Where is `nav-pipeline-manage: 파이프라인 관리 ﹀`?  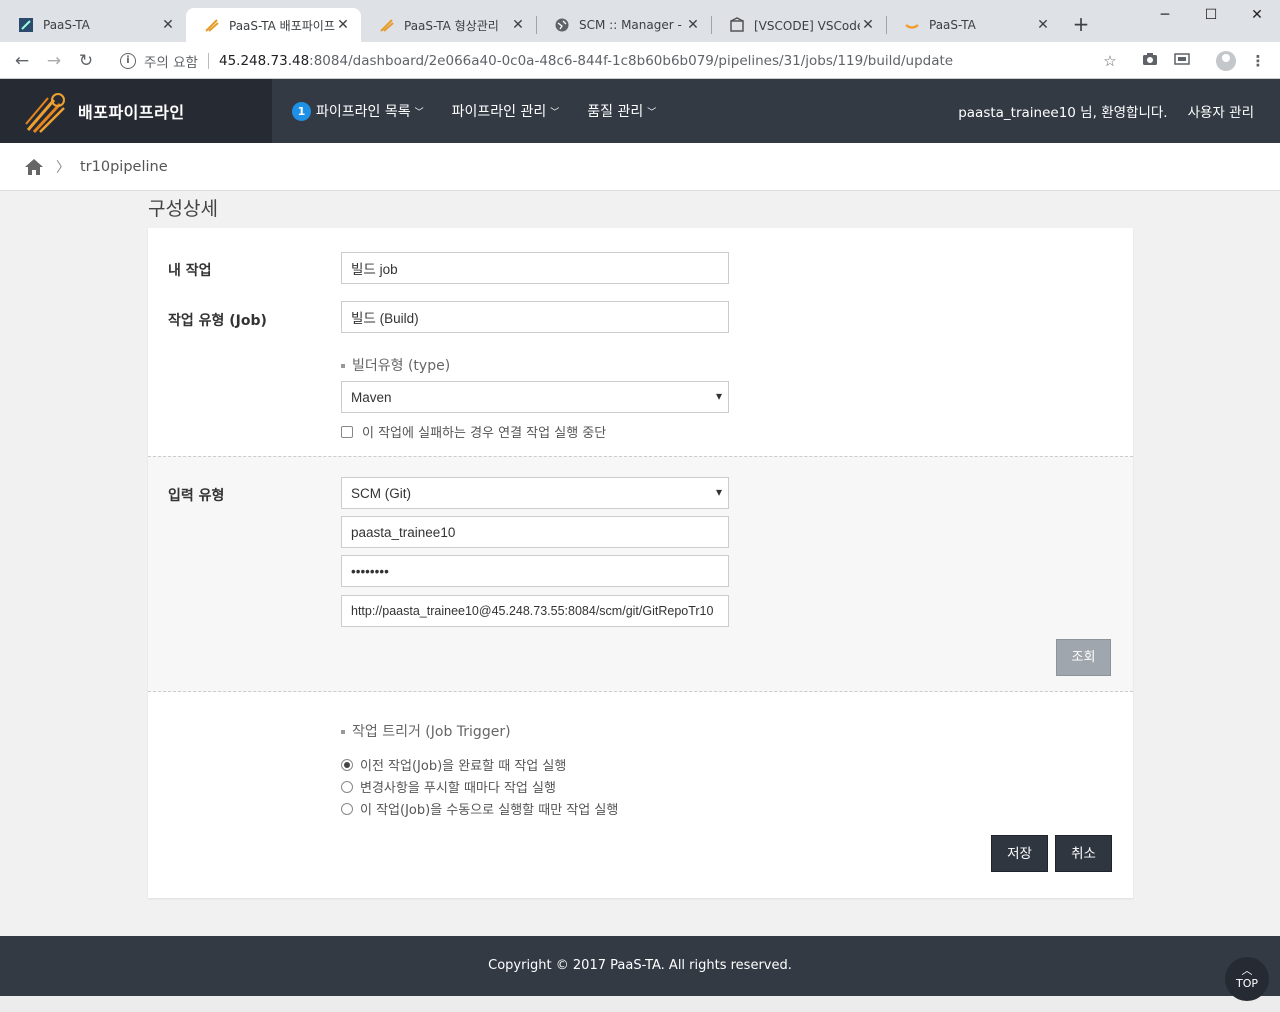
nav-pipeline-manage: 파이프라인 관리 ﹀ is located at coordinates (506, 111).